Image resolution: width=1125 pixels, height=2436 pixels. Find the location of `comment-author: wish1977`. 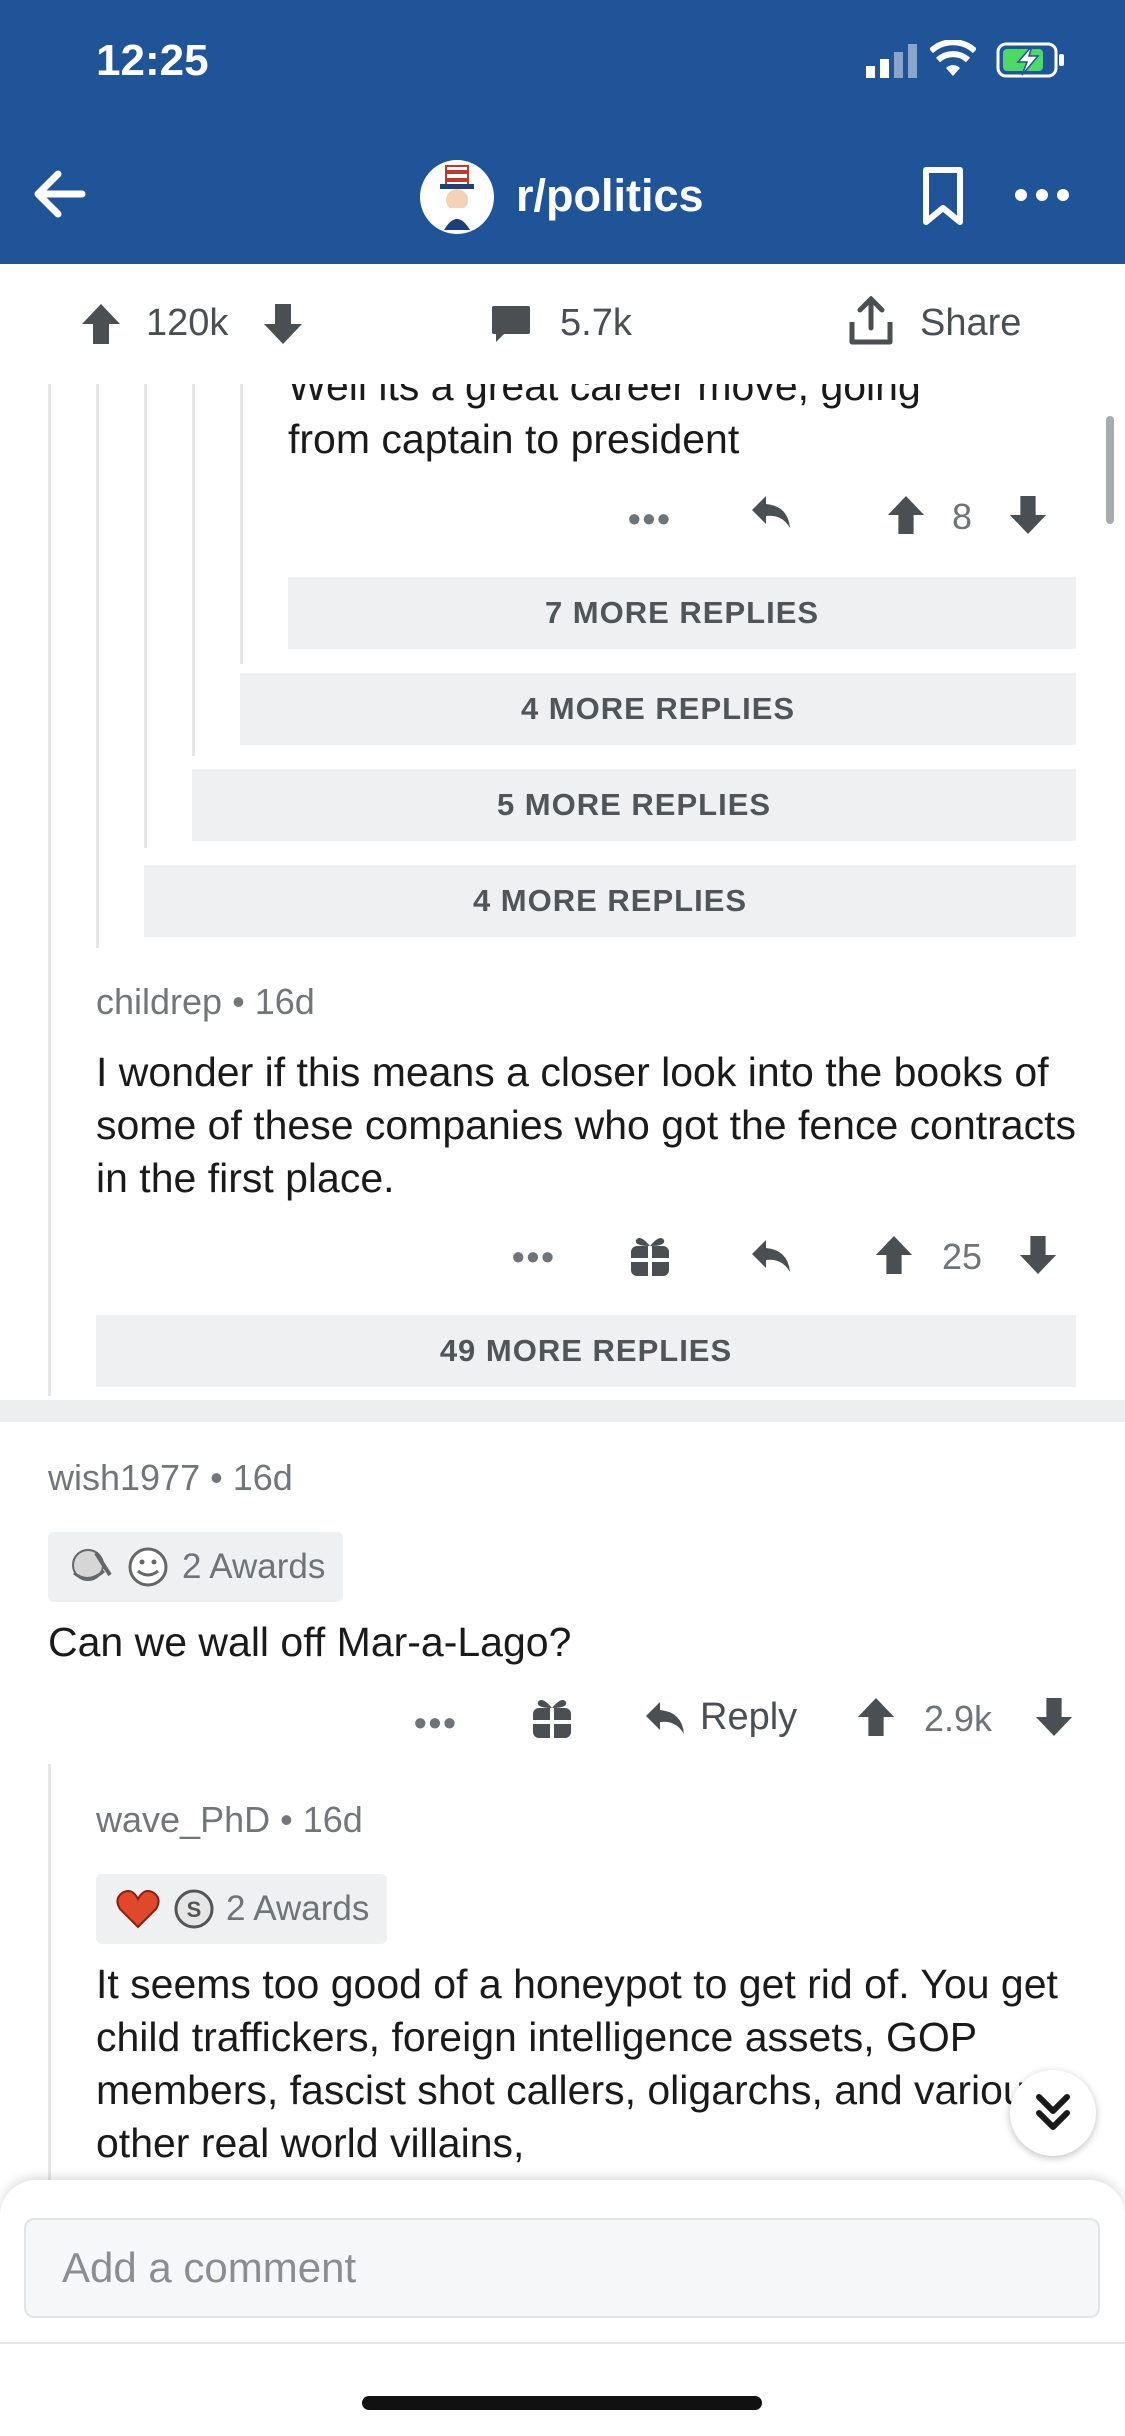

comment-author: wish1977 is located at coordinates (124, 1477).